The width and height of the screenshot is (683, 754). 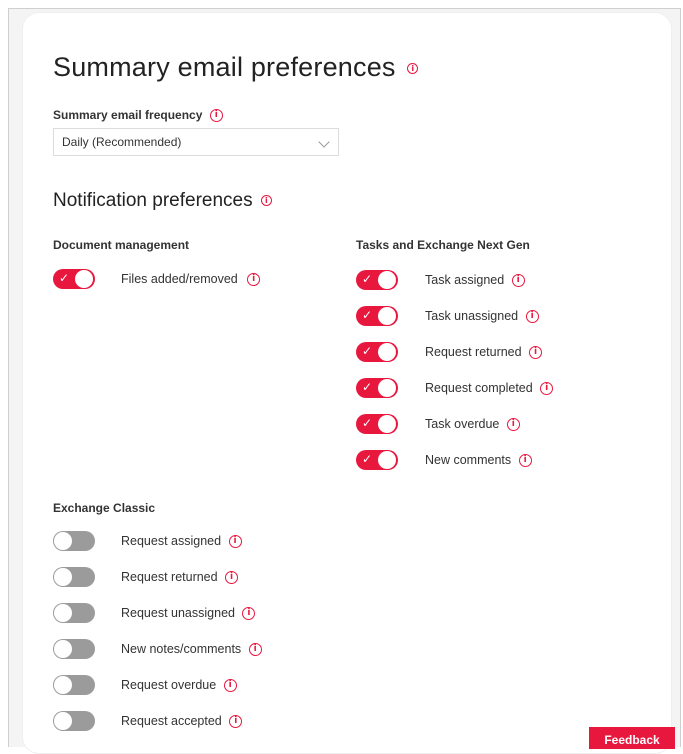 What do you see at coordinates (169, 685) in the screenshot?
I see `classic-request-overdue-label: Request overdue` at bounding box center [169, 685].